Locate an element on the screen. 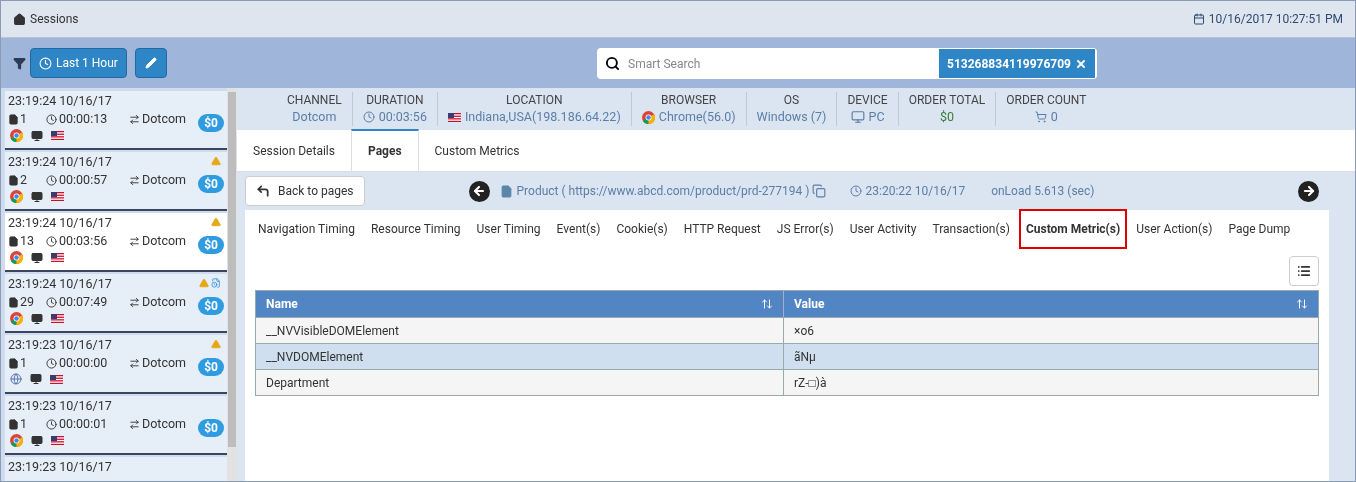  tab: Session Details is located at coordinates (294, 150).